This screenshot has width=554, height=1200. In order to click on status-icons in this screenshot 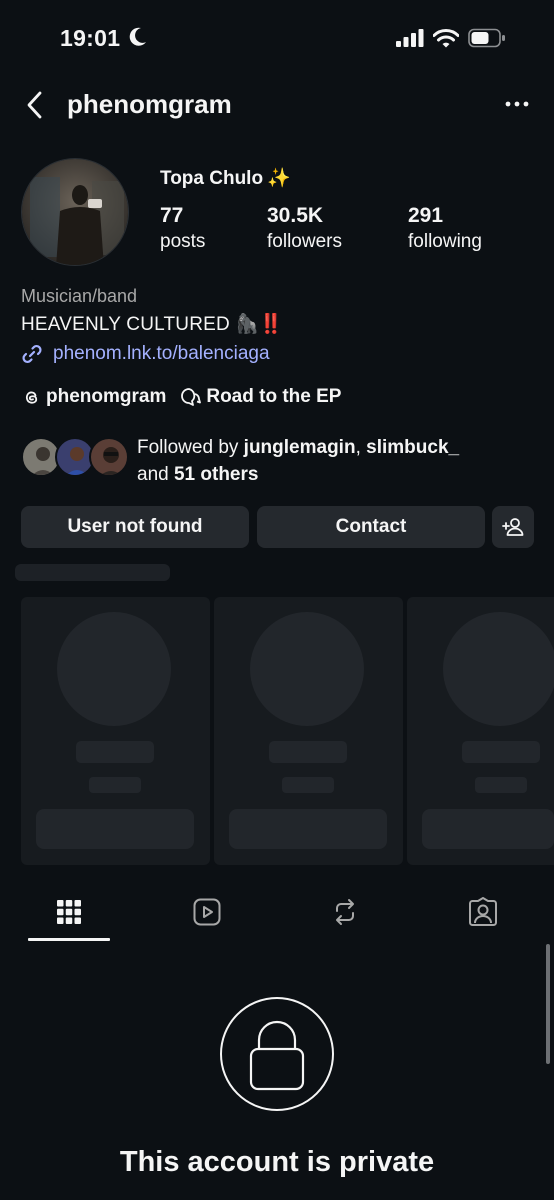, I will do `click(451, 38)`.